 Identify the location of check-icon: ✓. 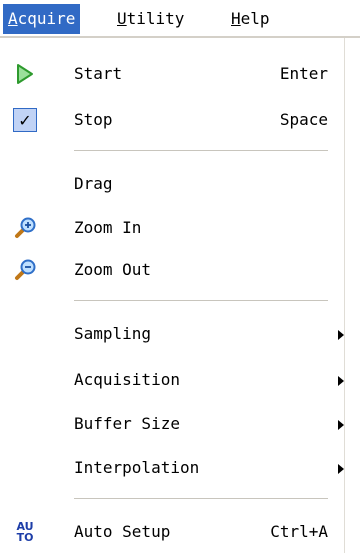
(25, 120).